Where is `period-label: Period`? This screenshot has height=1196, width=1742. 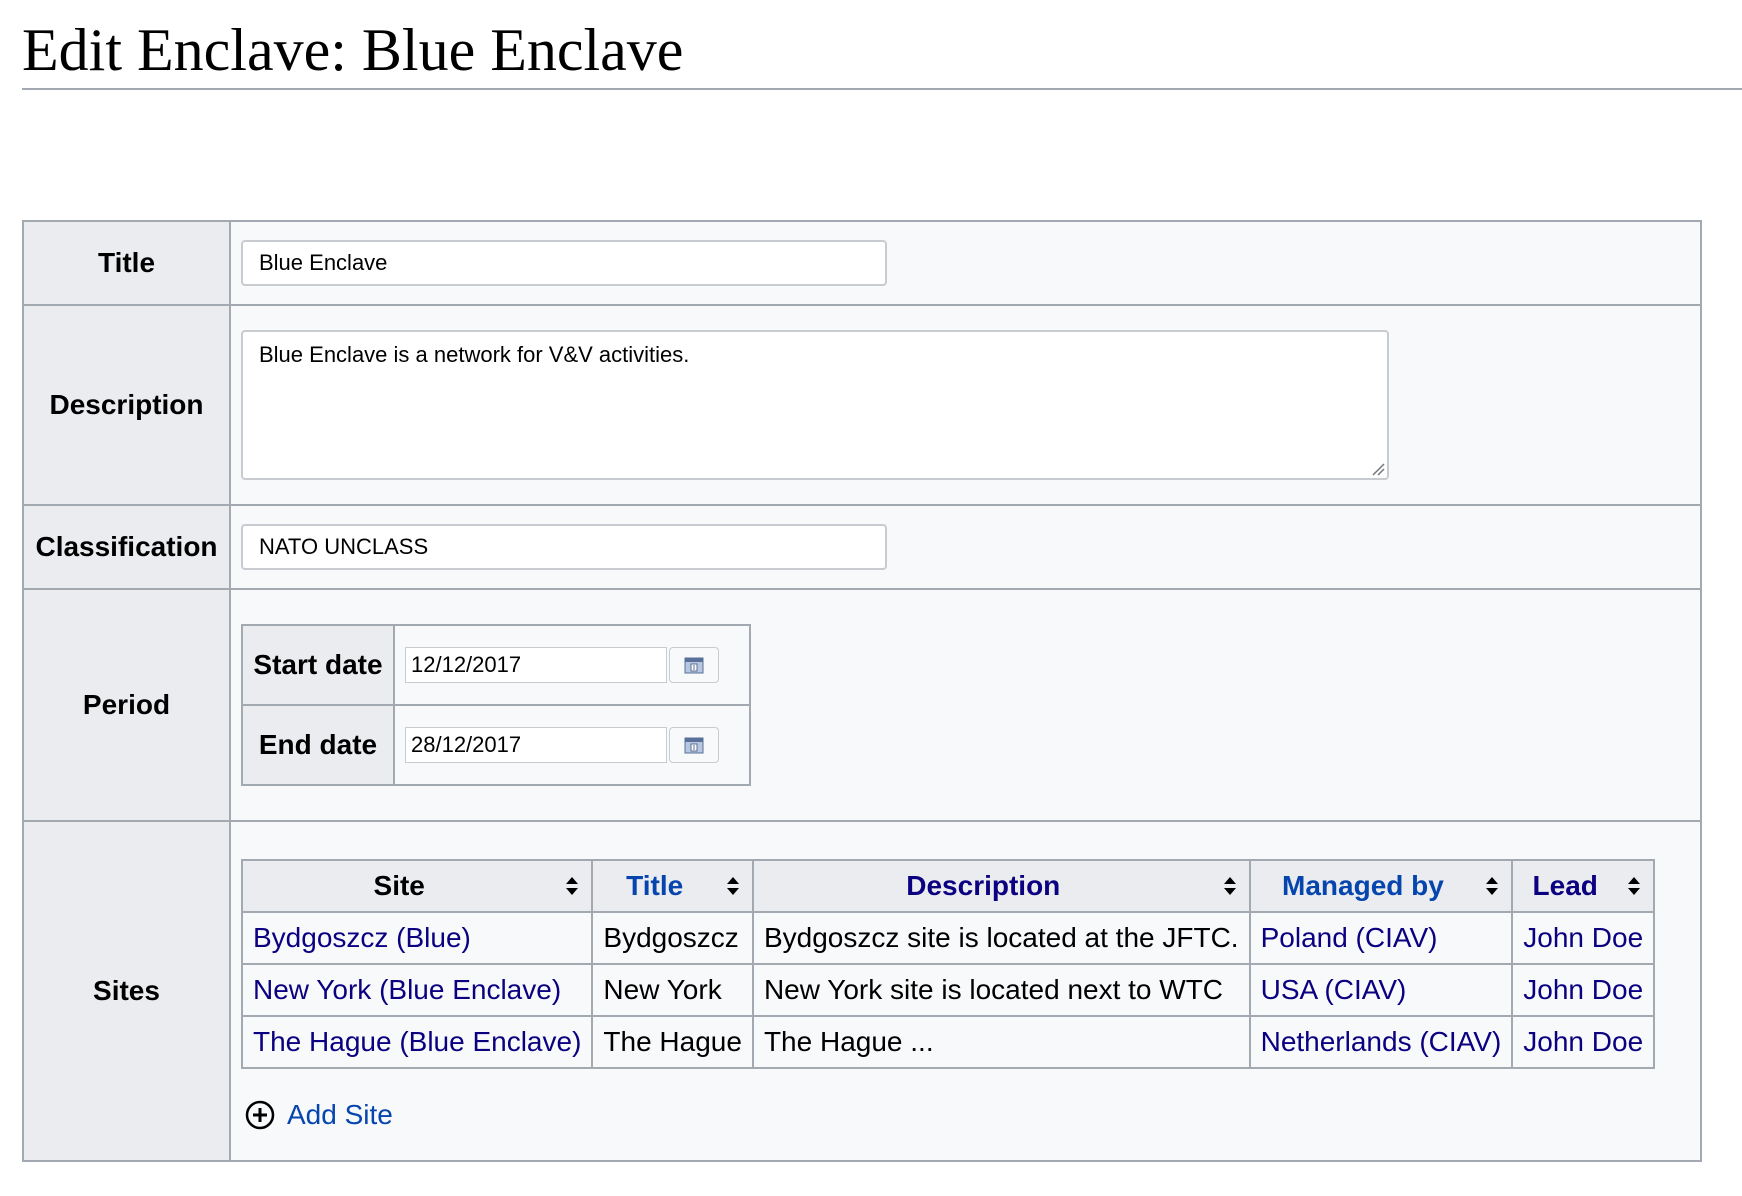
period-label: Period is located at coordinates (126, 705).